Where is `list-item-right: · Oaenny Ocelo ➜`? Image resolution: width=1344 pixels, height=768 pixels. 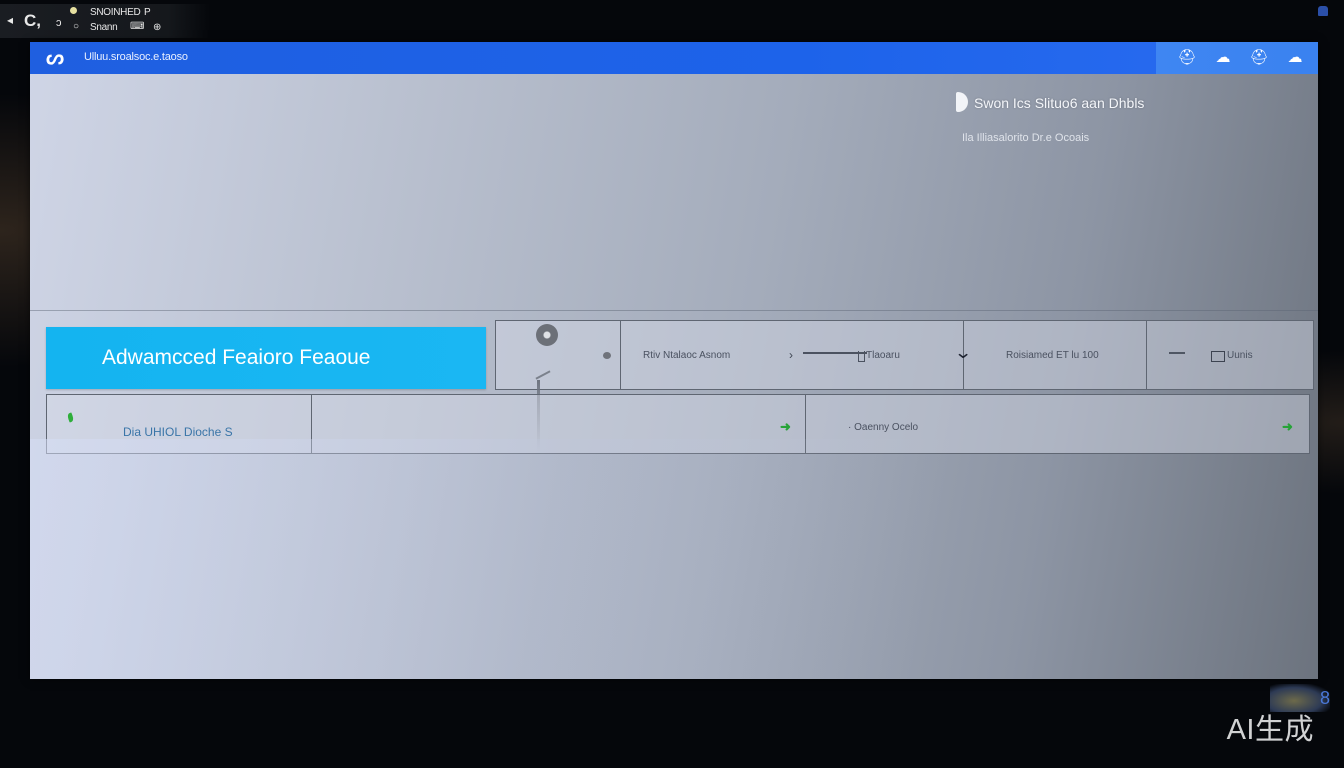 list-item-right: · Oaenny Ocelo ➜ is located at coordinates (1057, 424).